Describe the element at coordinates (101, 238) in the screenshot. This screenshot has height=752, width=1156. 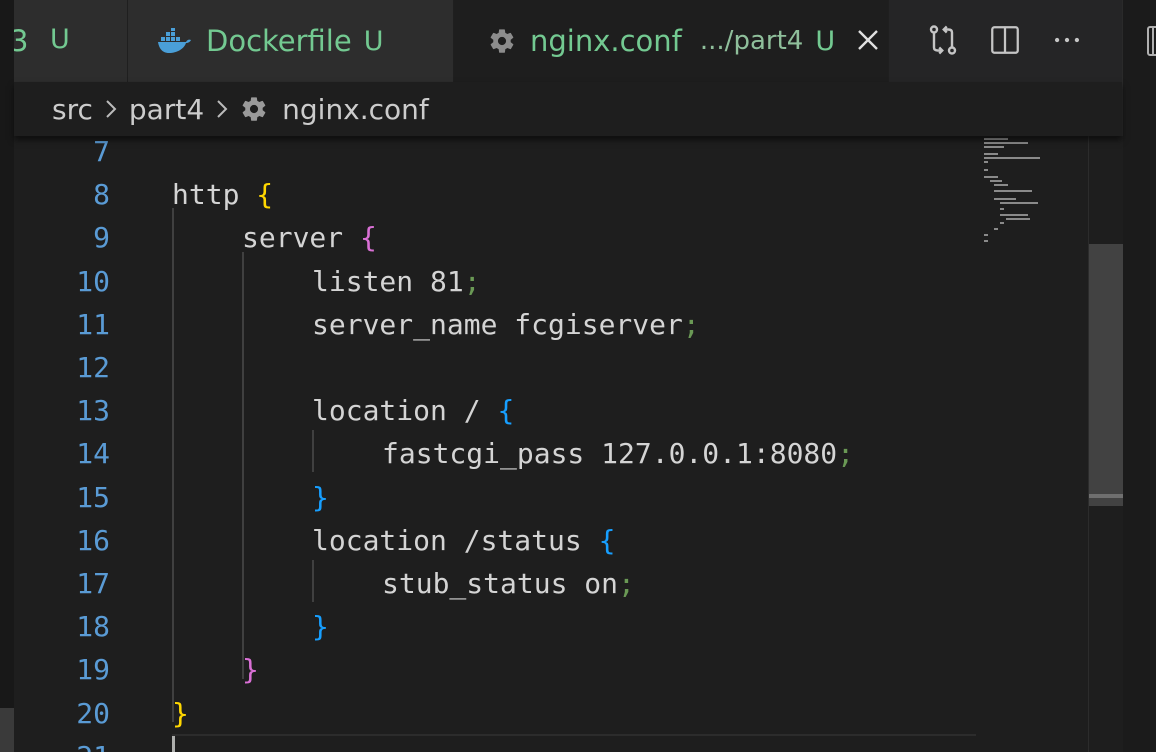
I see `line-number: 9` at that location.